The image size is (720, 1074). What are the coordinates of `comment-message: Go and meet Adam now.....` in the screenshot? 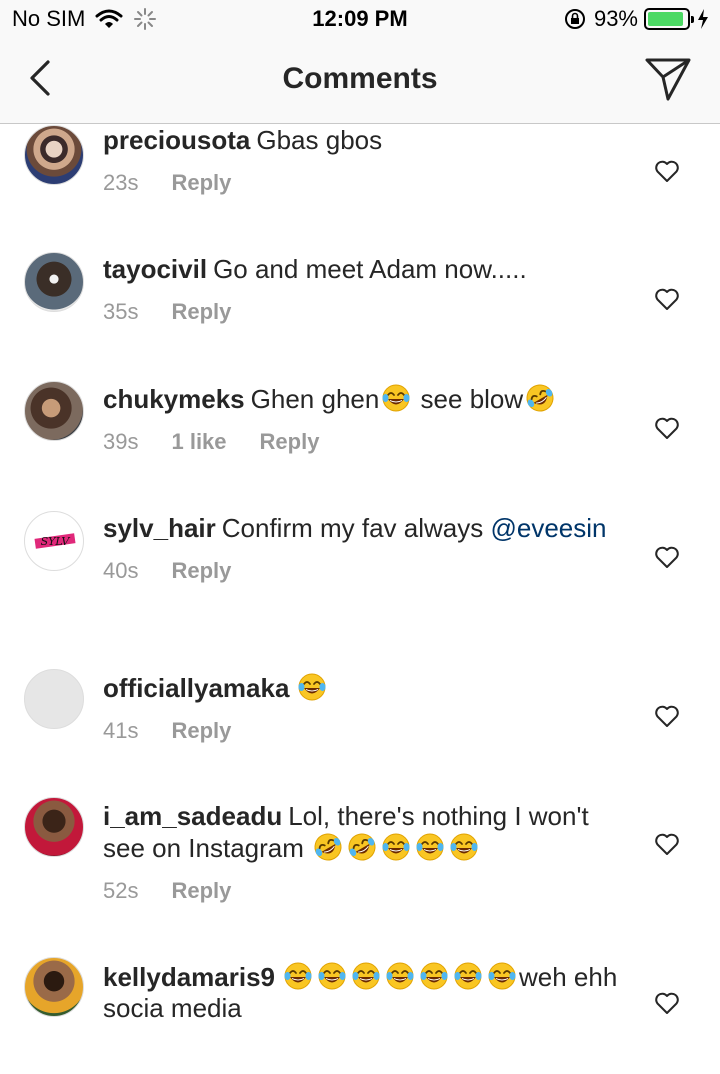 It's located at (370, 269).